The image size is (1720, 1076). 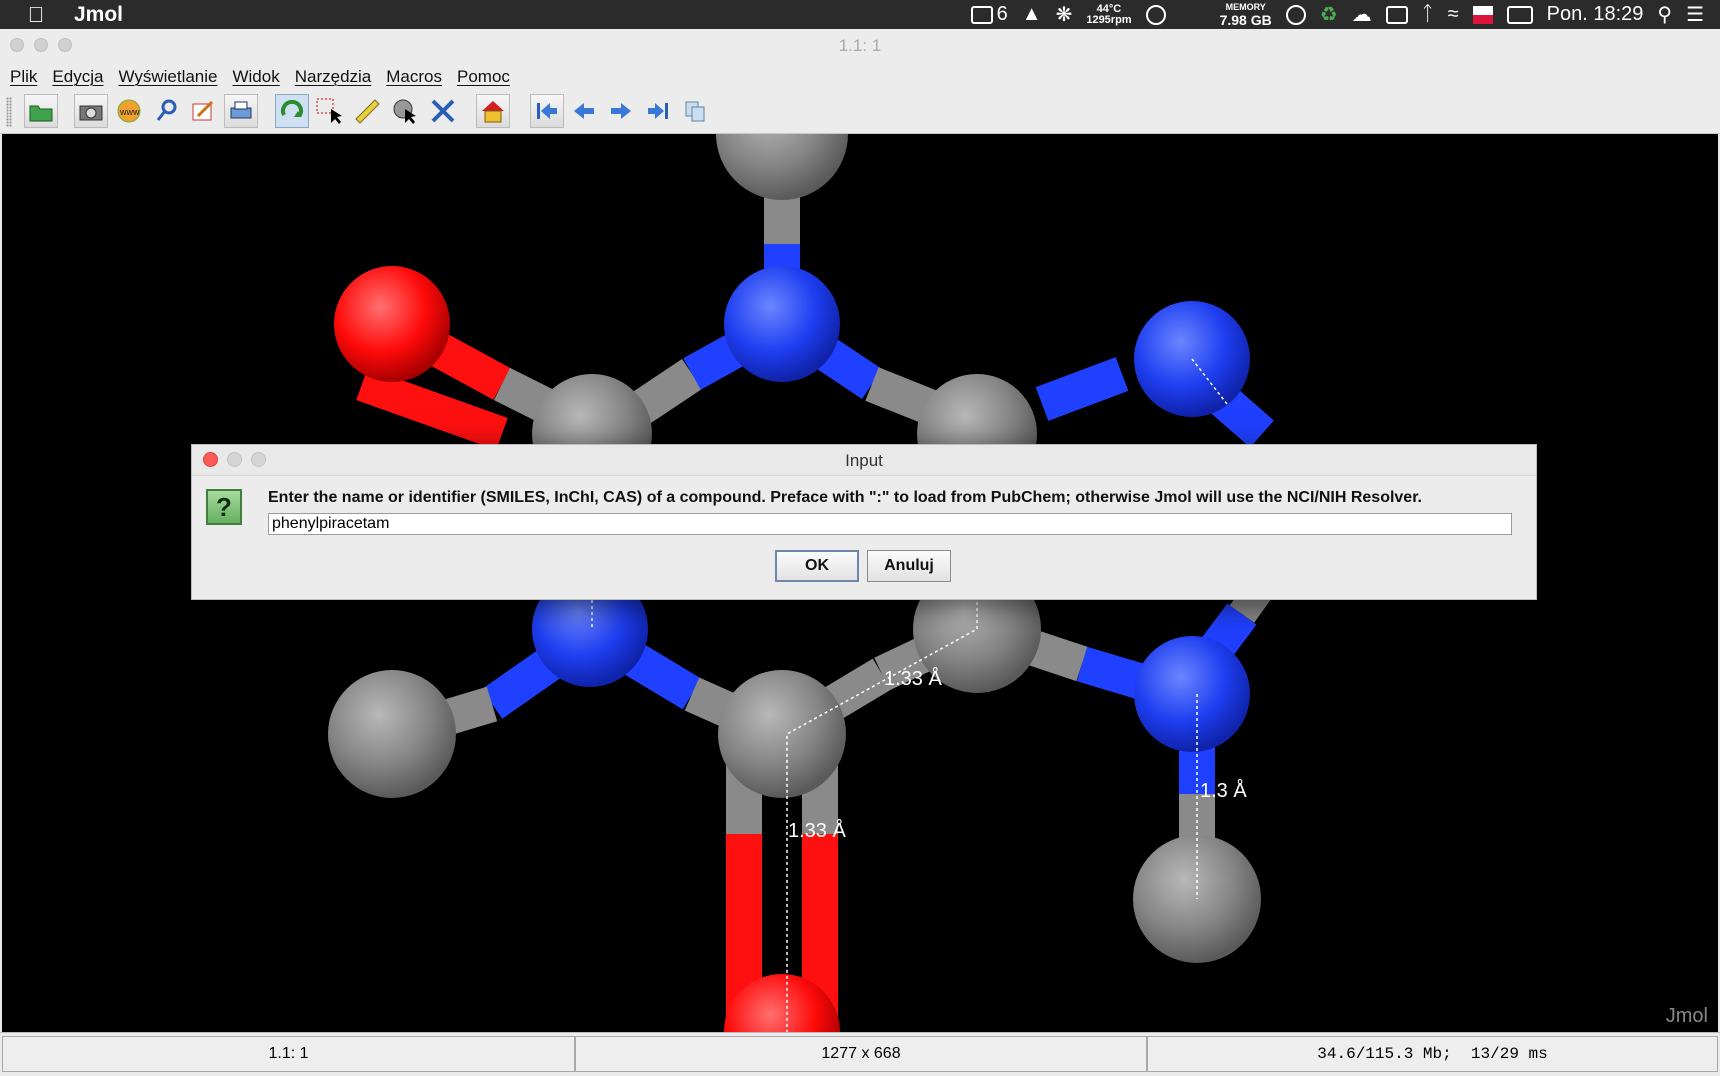 I want to click on atom-oxygen, so click(x=392, y=324).